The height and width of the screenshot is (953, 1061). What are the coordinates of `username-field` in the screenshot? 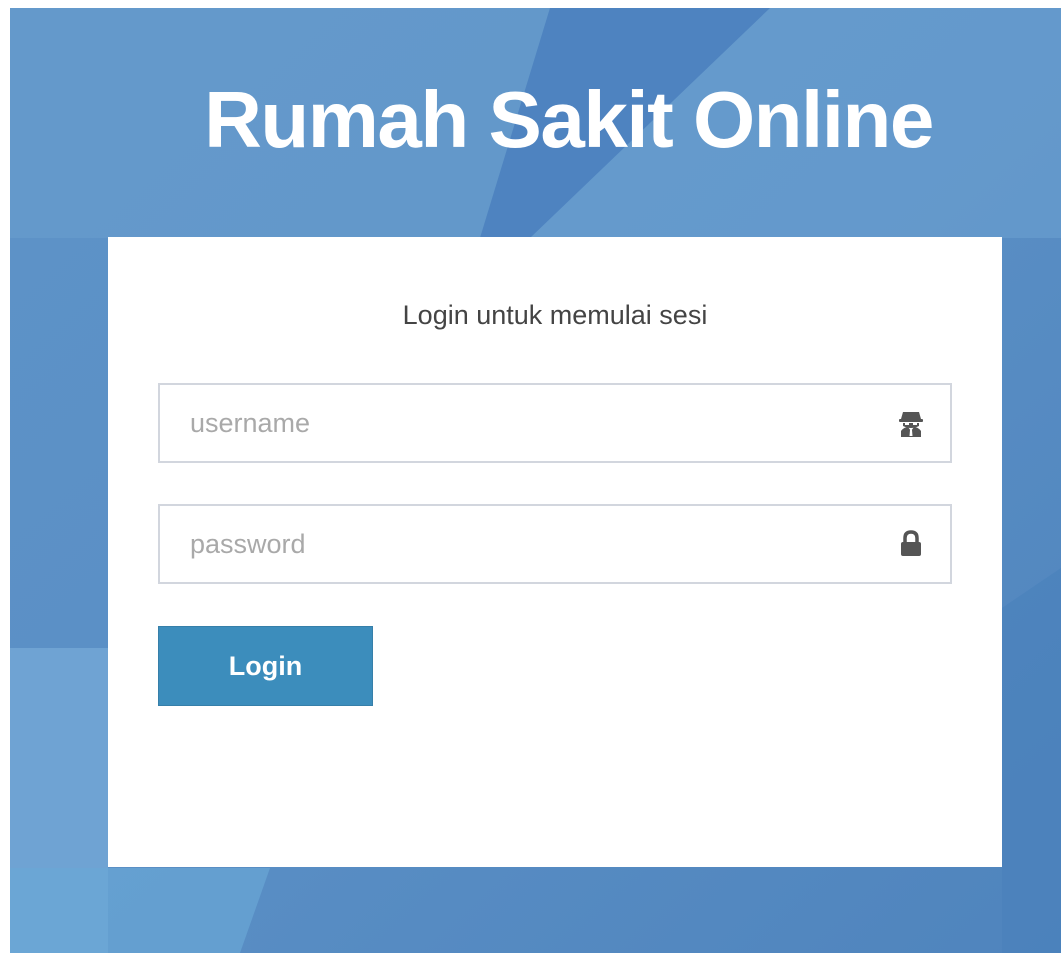 It's located at (555, 423).